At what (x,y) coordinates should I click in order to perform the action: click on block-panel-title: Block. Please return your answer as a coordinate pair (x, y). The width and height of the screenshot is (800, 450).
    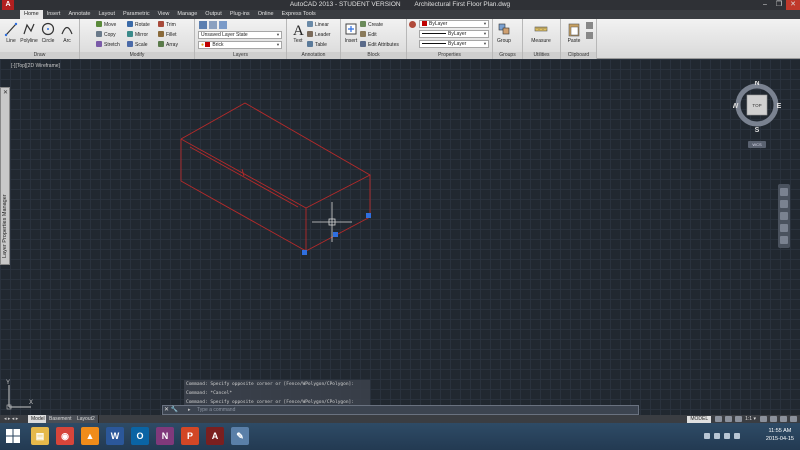
    Looking at the image, I should click on (373, 55).